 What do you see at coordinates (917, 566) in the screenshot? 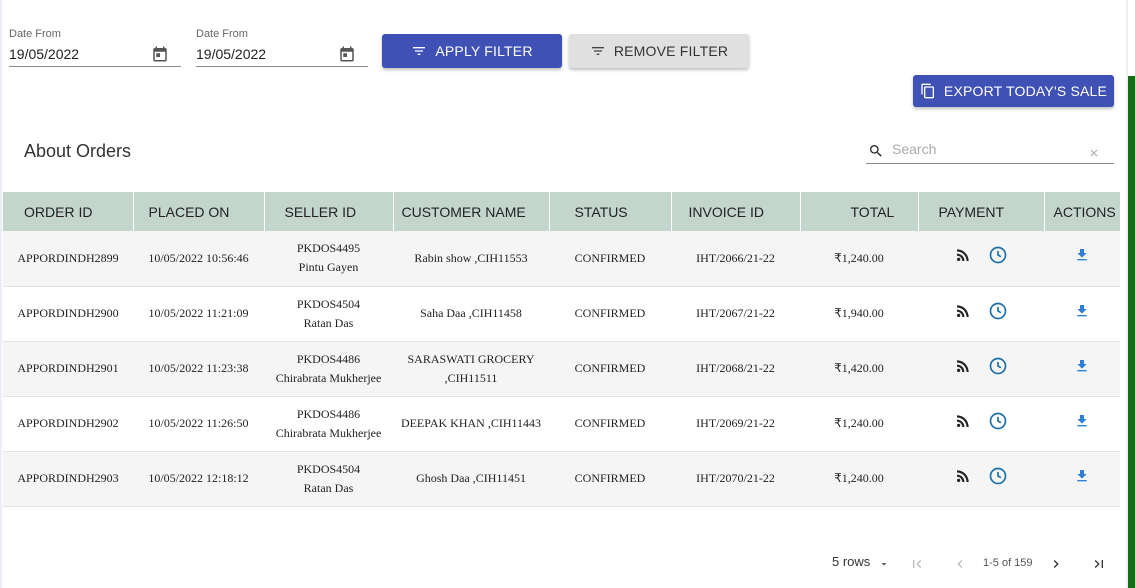
I see `first-page-icon` at bounding box center [917, 566].